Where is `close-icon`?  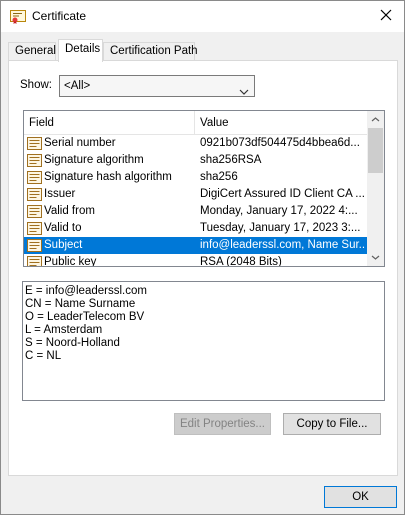
close-icon is located at coordinates (386, 16).